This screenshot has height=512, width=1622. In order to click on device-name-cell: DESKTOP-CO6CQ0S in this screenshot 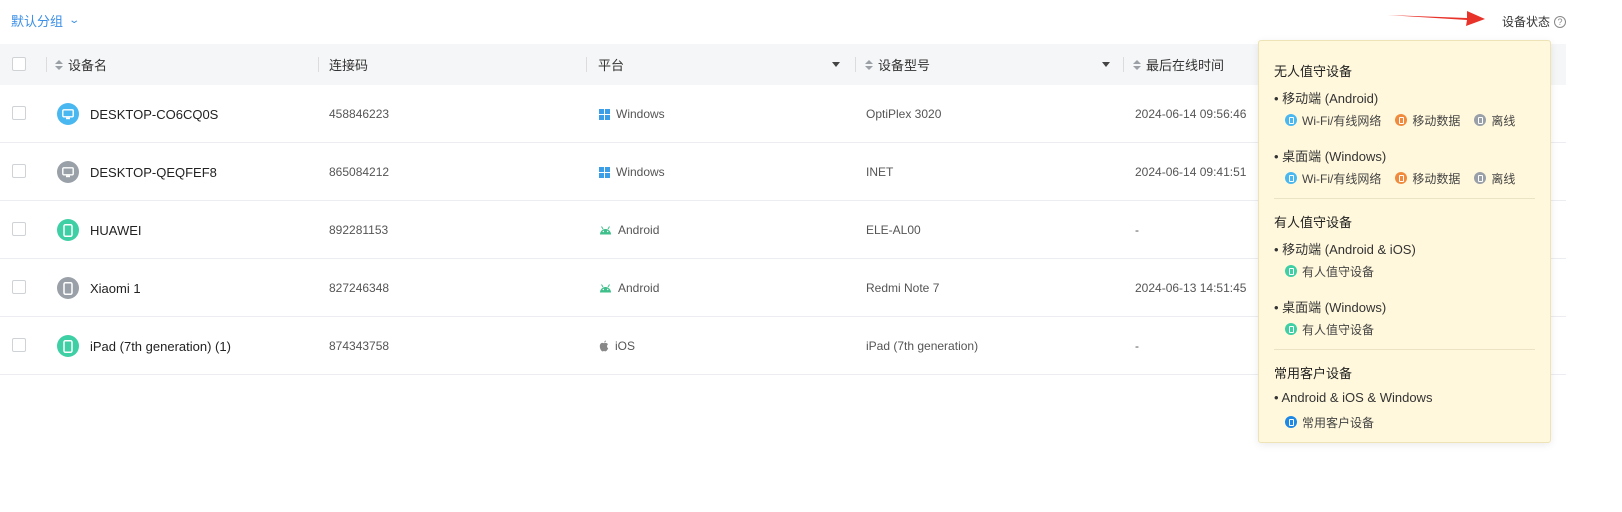, I will do `click(137, 114)`.